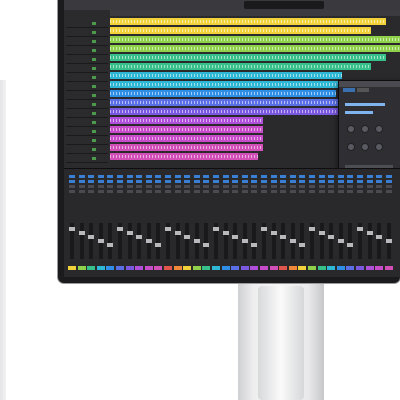 The width and height of the screenshot is (400, 400). Describe the element at coordinates (369, 84) in the screenshot. I see `plugin-title-bar` at that location.